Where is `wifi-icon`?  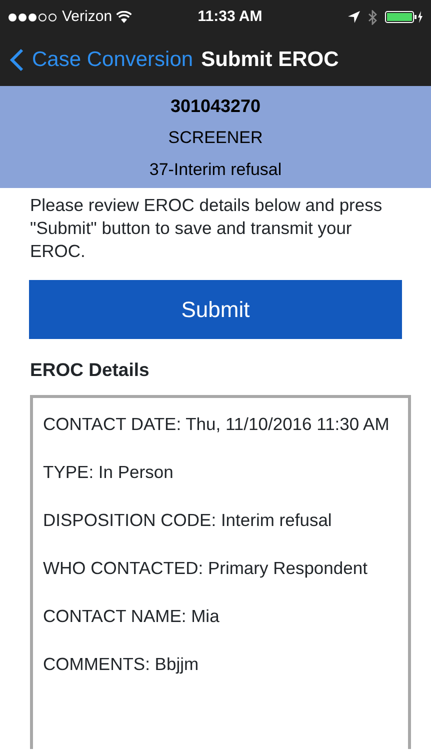
wifi-icon is located at coordinates (124, 17).